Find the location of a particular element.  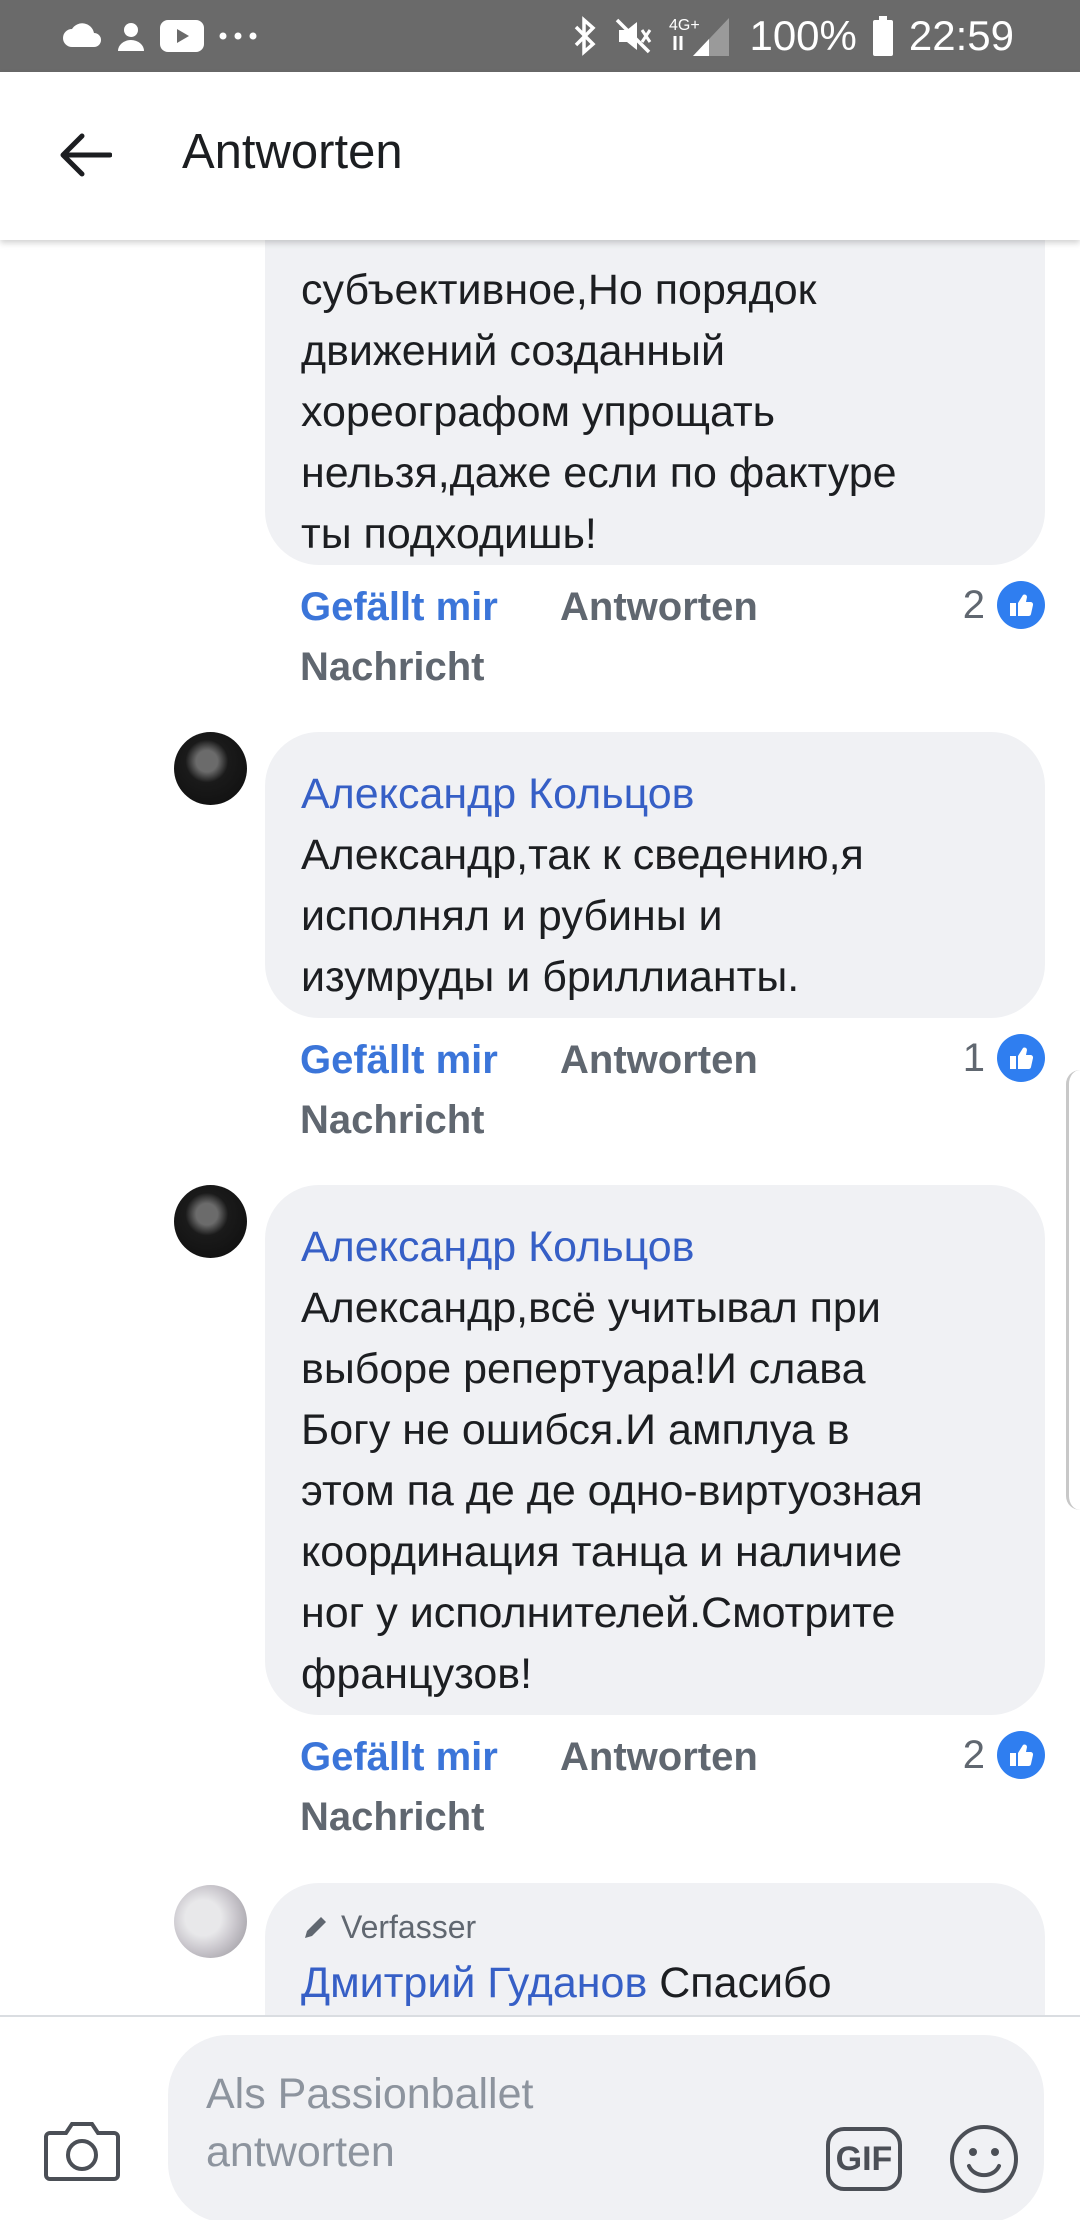

comment-body: Спасибо is located at coordinates (745, 1983).